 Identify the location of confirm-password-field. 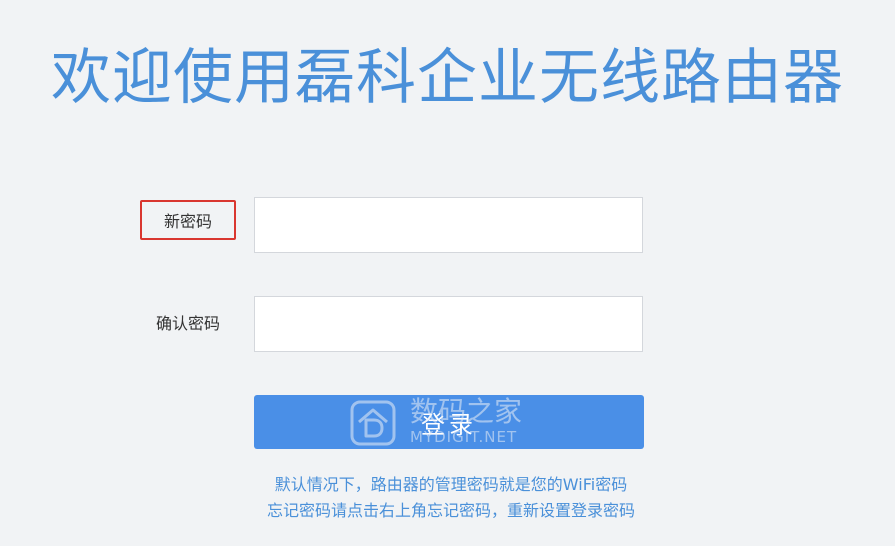
(448, 324).